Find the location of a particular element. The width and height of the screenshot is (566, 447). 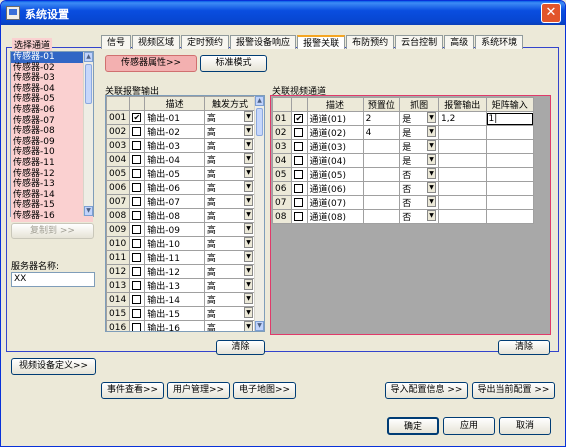

server-name-input: XX is located at coordinates (53, 279).